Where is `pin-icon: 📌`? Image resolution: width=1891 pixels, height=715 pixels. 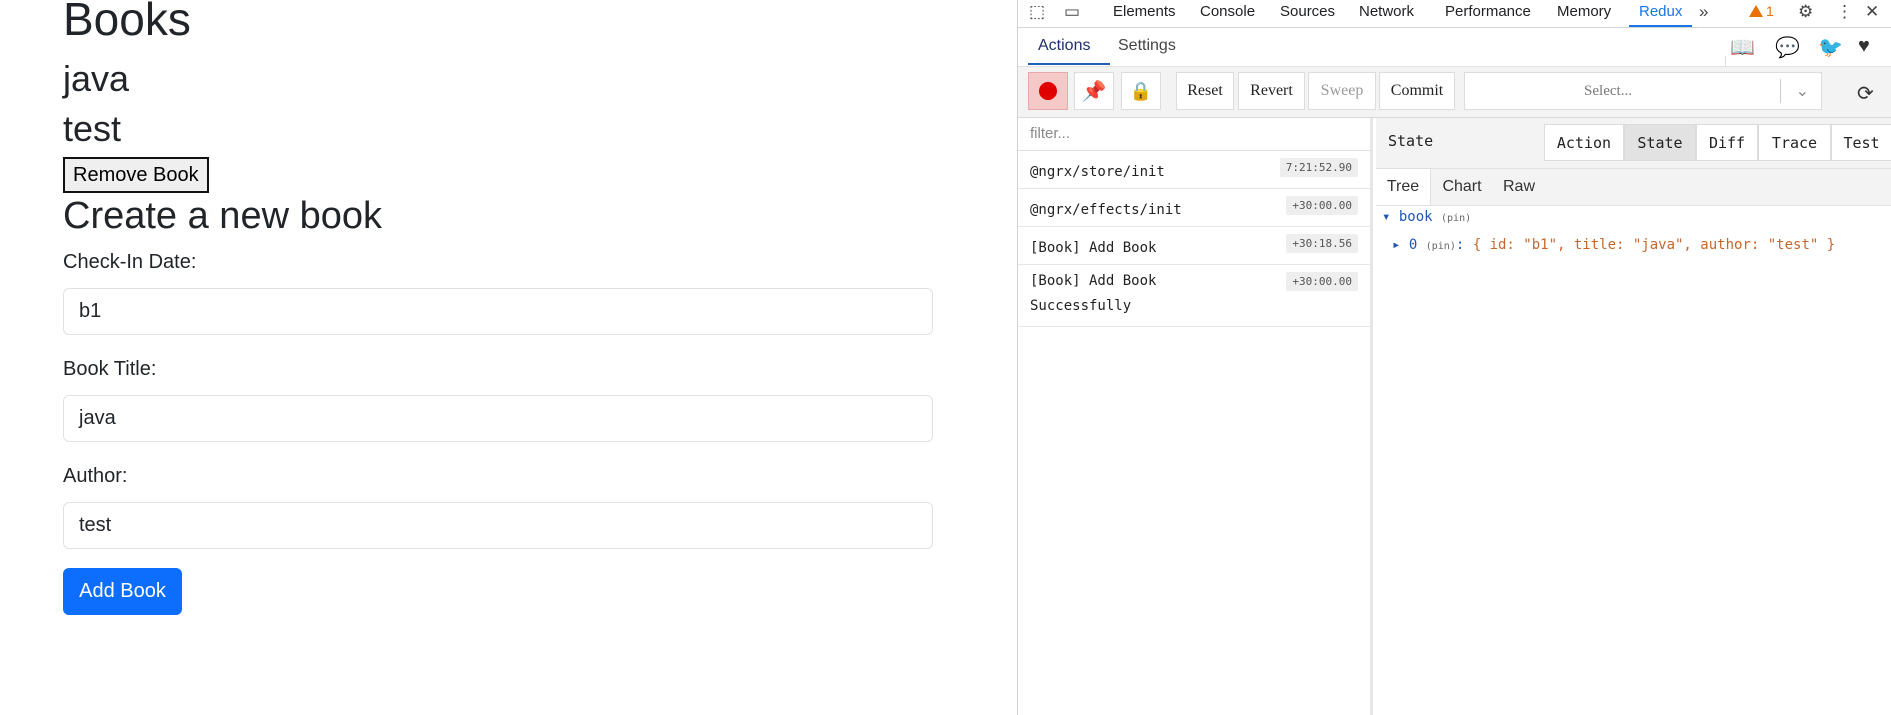
pin-icon: 📌 is located at coordinates (1094, 91).